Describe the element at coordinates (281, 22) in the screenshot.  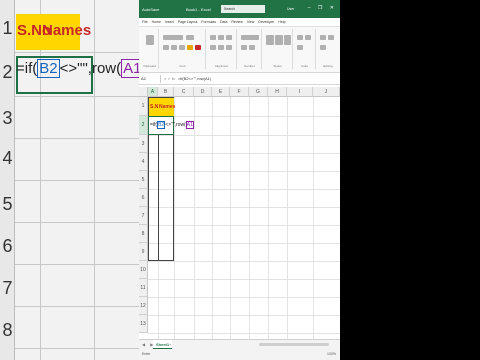
I see `tab-help: Help` at that location.